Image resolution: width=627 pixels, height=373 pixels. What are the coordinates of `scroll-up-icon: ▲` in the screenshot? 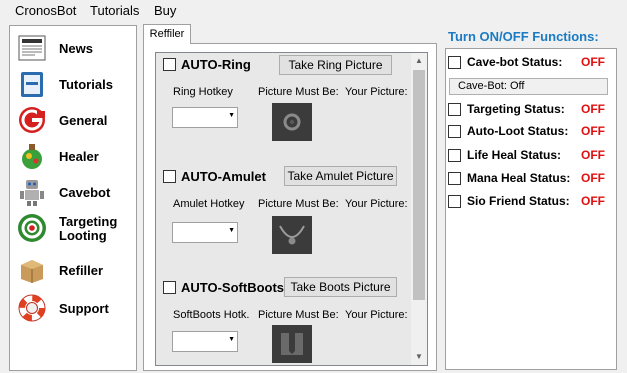 It's located at (419, 61).